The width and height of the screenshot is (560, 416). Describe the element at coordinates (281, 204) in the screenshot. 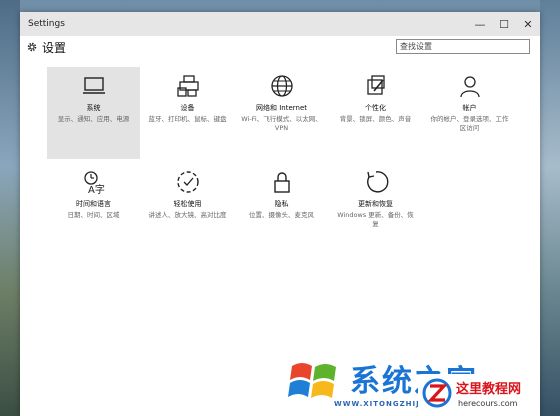

I see `tile-privacy-name: 隐私` at that location.